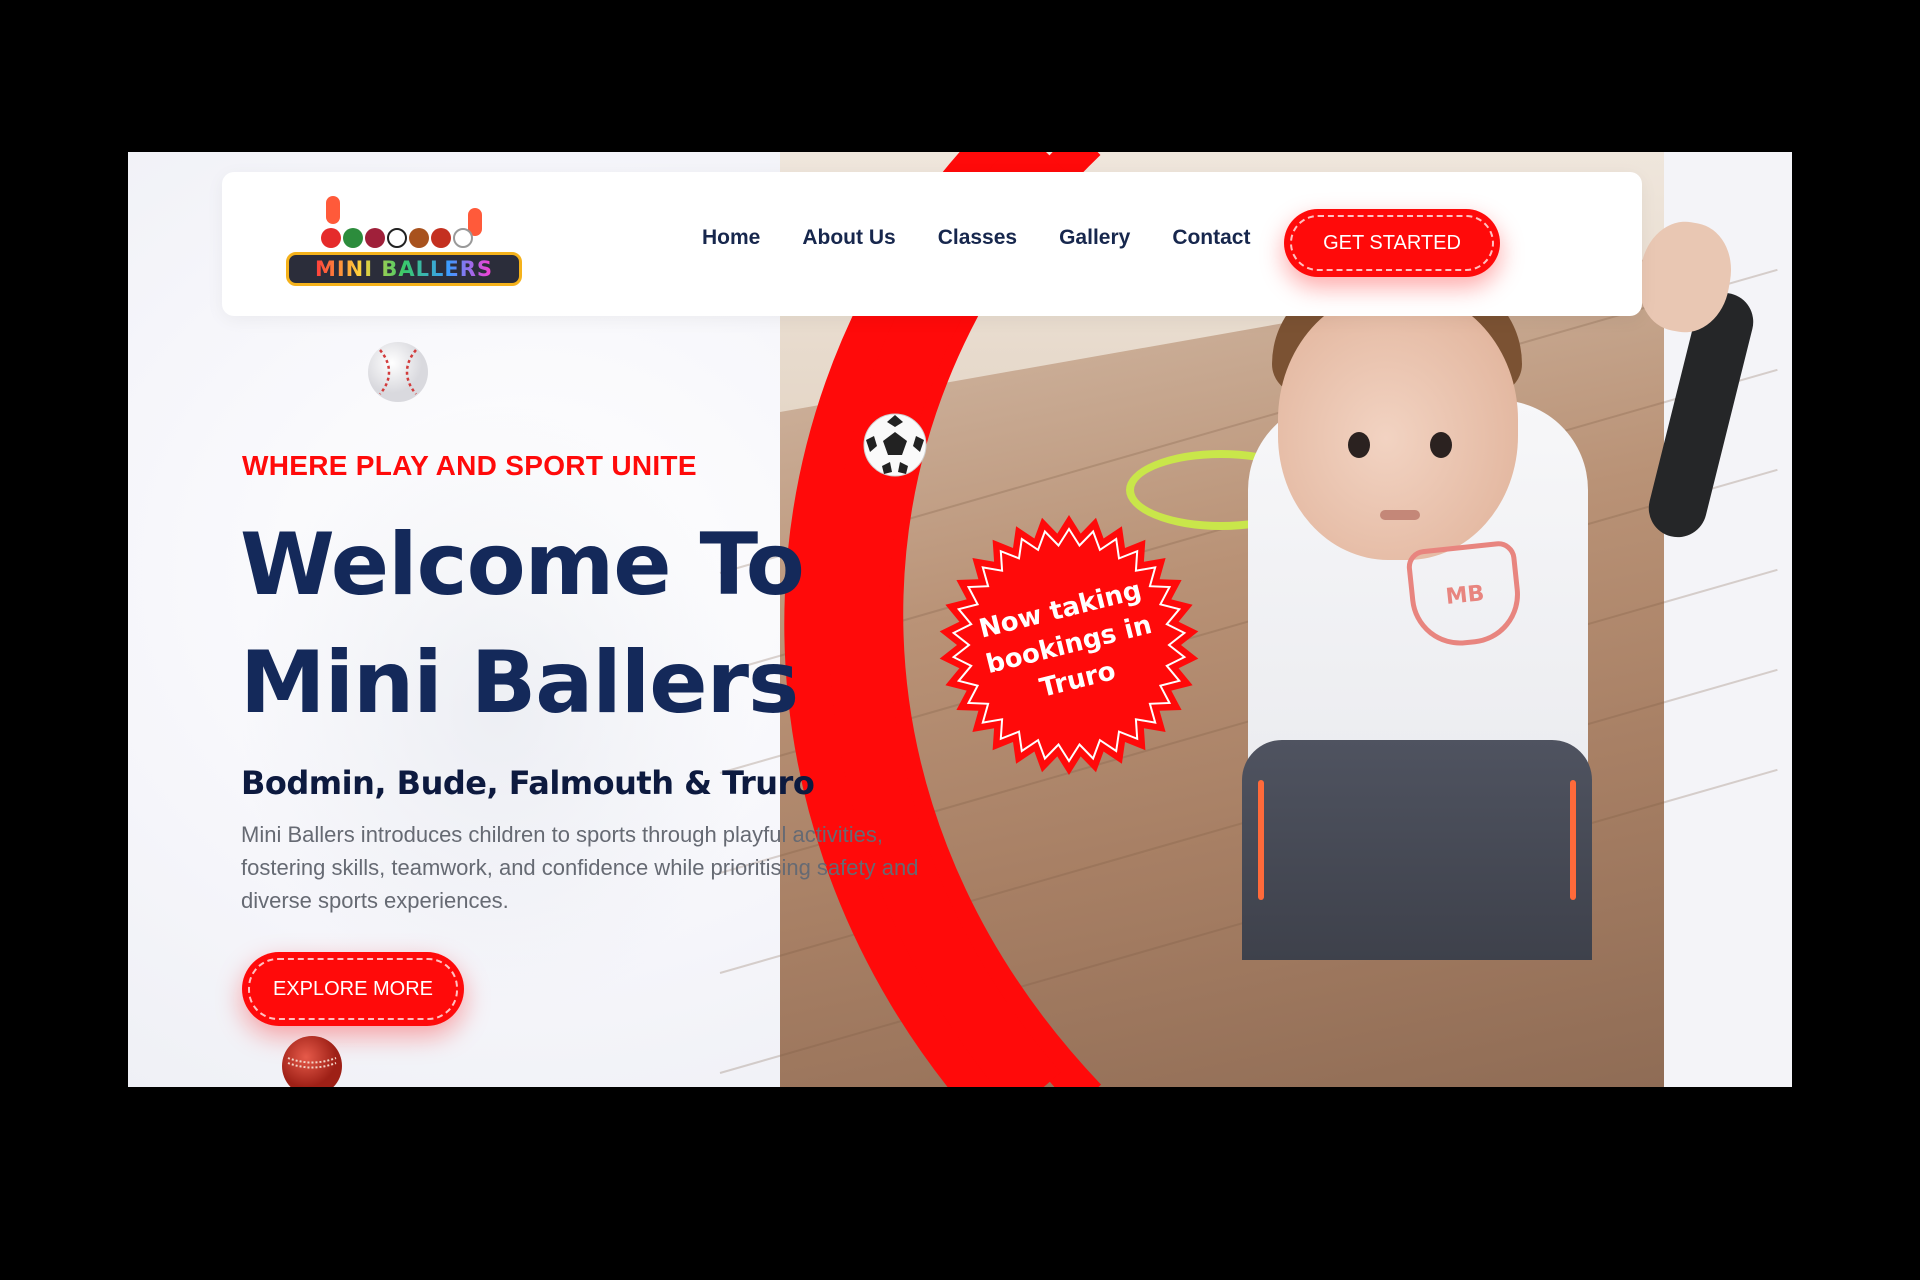 The image size is (1920, 1280). What do you see at coordinates (1392, 243) in the screenshot?
I see `get-started-button: GET STARTED` at bounding box center [1392, 243].